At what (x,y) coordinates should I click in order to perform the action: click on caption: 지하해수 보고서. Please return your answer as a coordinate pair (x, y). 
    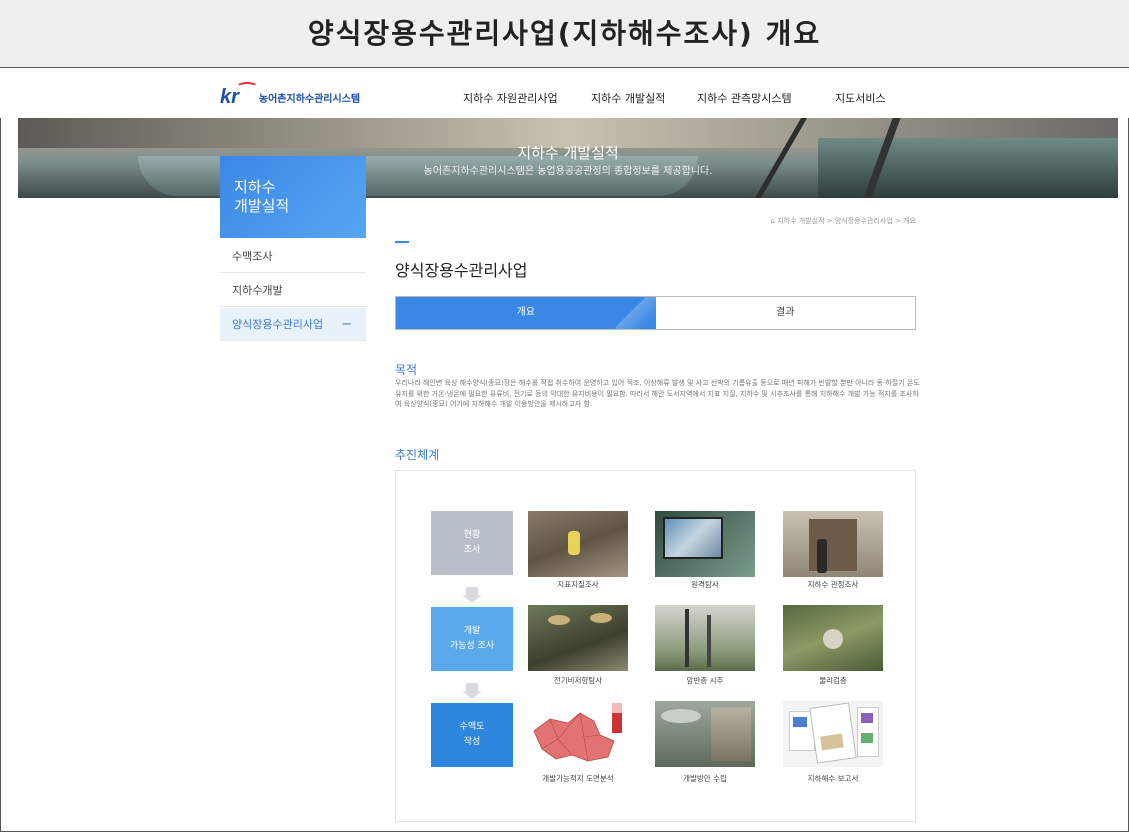
    Looking at the image, I should click on (833, 778).